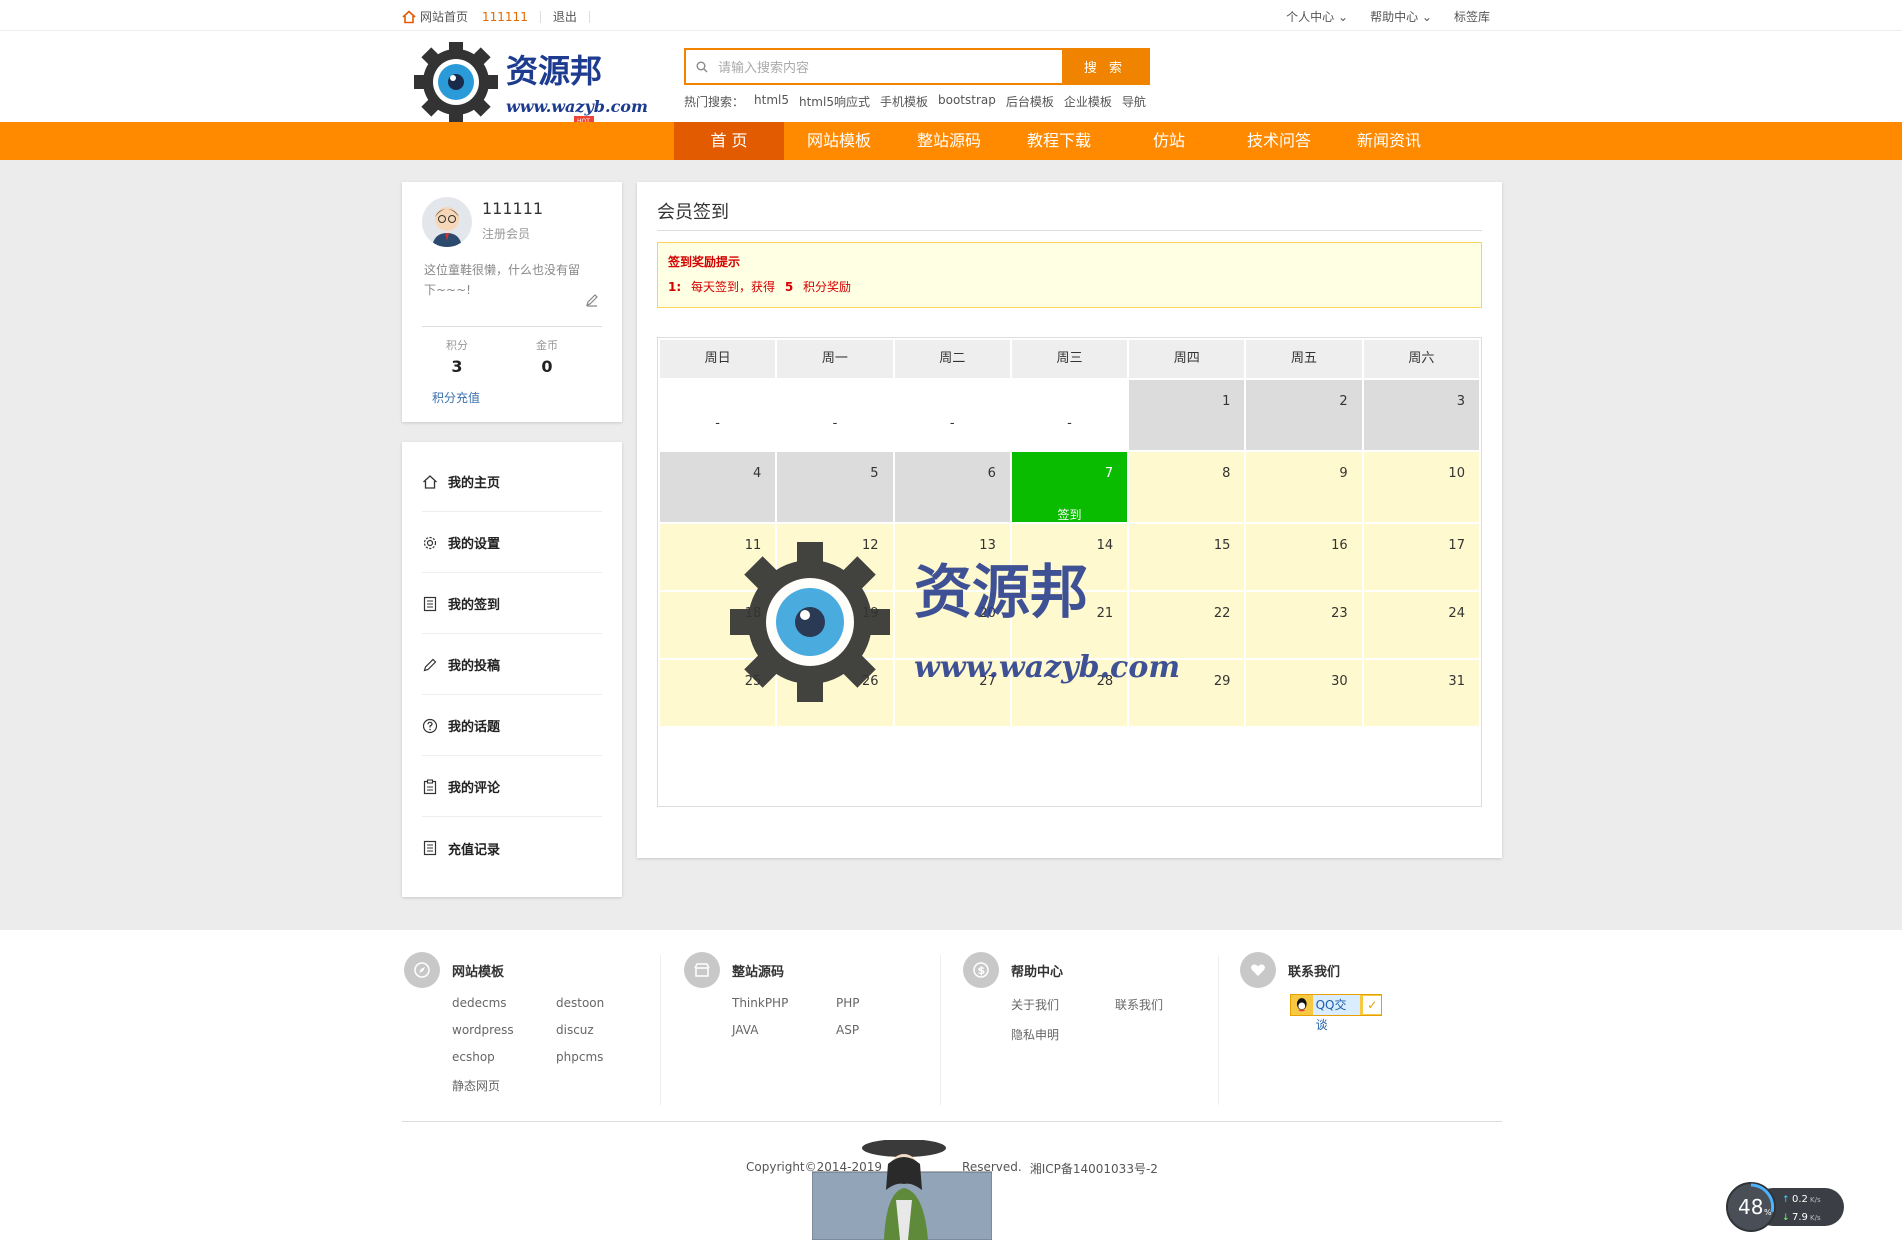 The height and width of the screenshot is (1240, 1902). Describe the element at coordinates (1343, 401) in the screenshot. I see `calendar-day-number: 2` at that location.